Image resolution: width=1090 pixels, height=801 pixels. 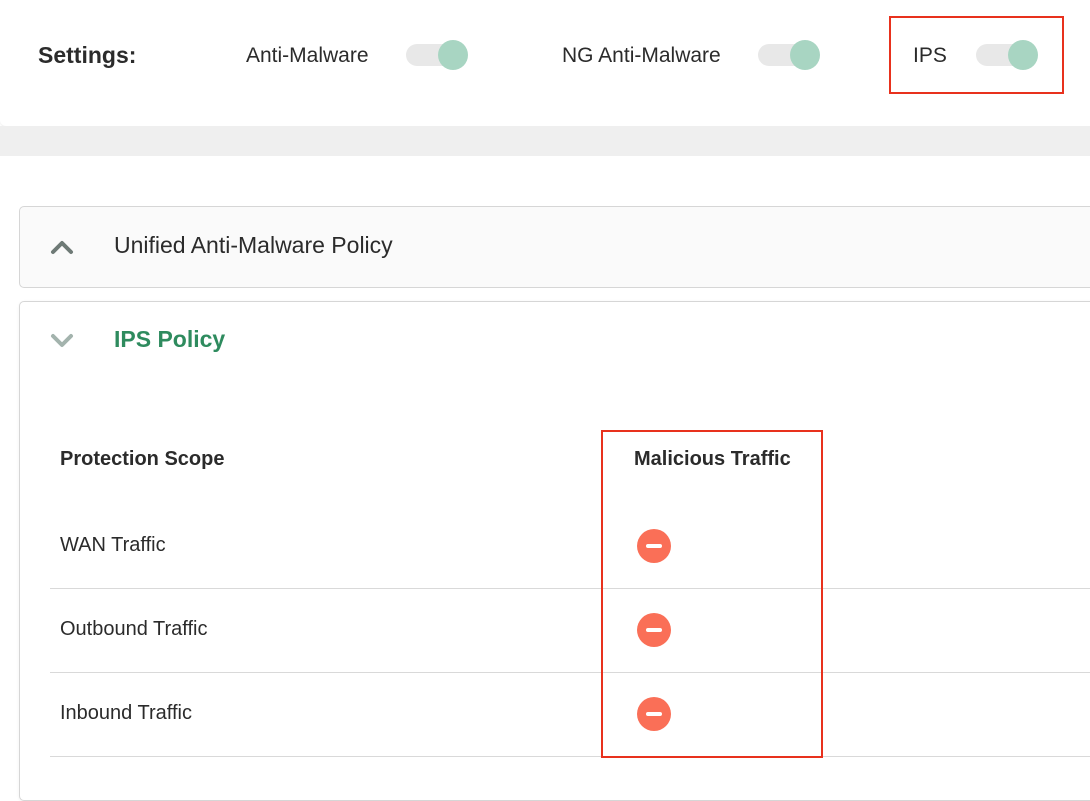 What do you see at coordinates (87, 55) in the screenshot?
I see `settings-title: Settings:` at bounding box center [87, 55].